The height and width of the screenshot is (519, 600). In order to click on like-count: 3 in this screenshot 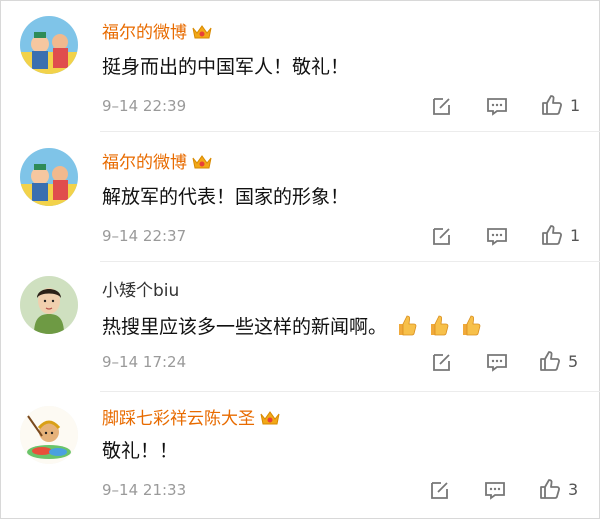, I will do `click(573, 489)`.